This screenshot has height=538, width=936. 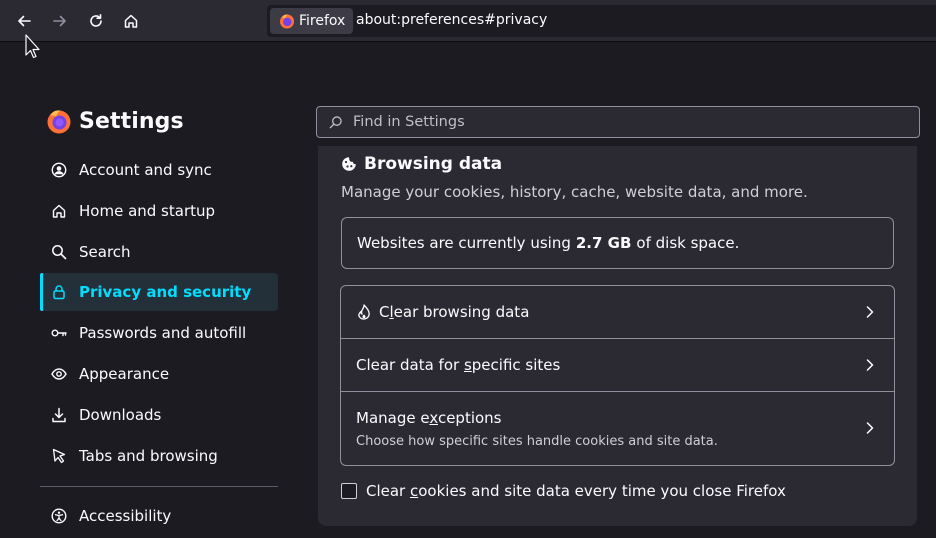 What do you see at coordinates (349, 164) in the screenshot?
I see `cookie-icon` at bounding box center [349, 164].